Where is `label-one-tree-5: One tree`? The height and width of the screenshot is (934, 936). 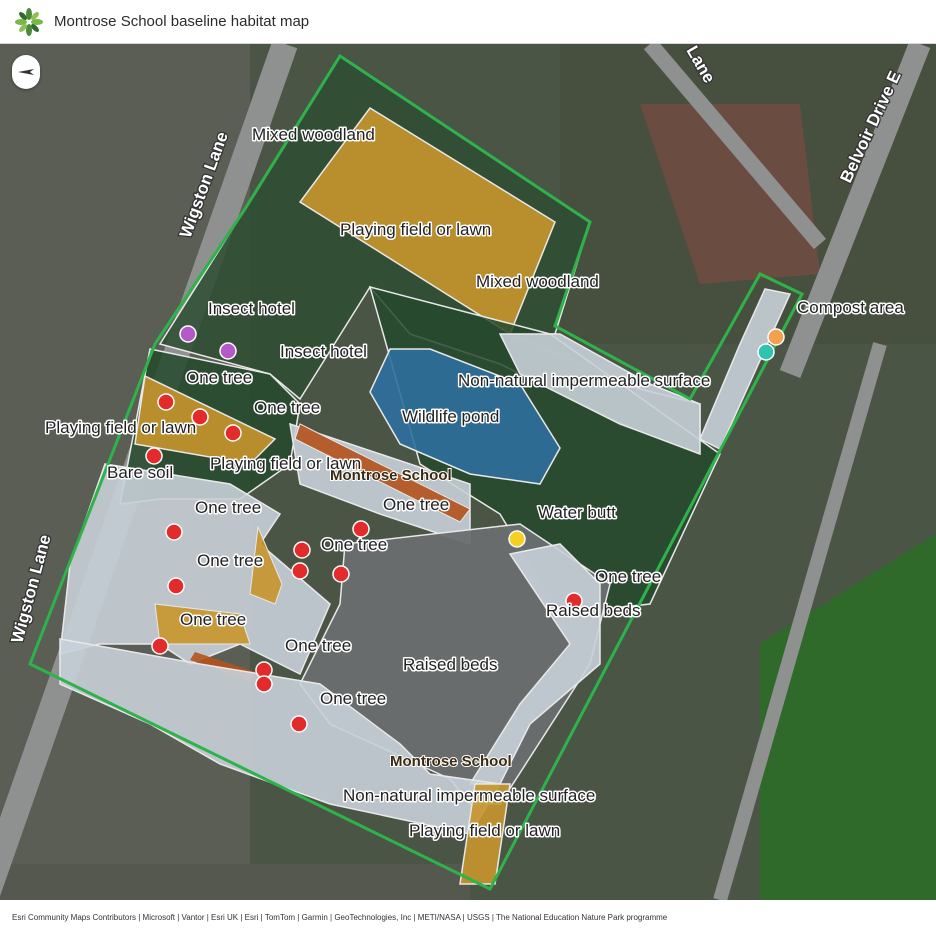
label-one-tree-5: One tree is located at coordinates (354, 544).